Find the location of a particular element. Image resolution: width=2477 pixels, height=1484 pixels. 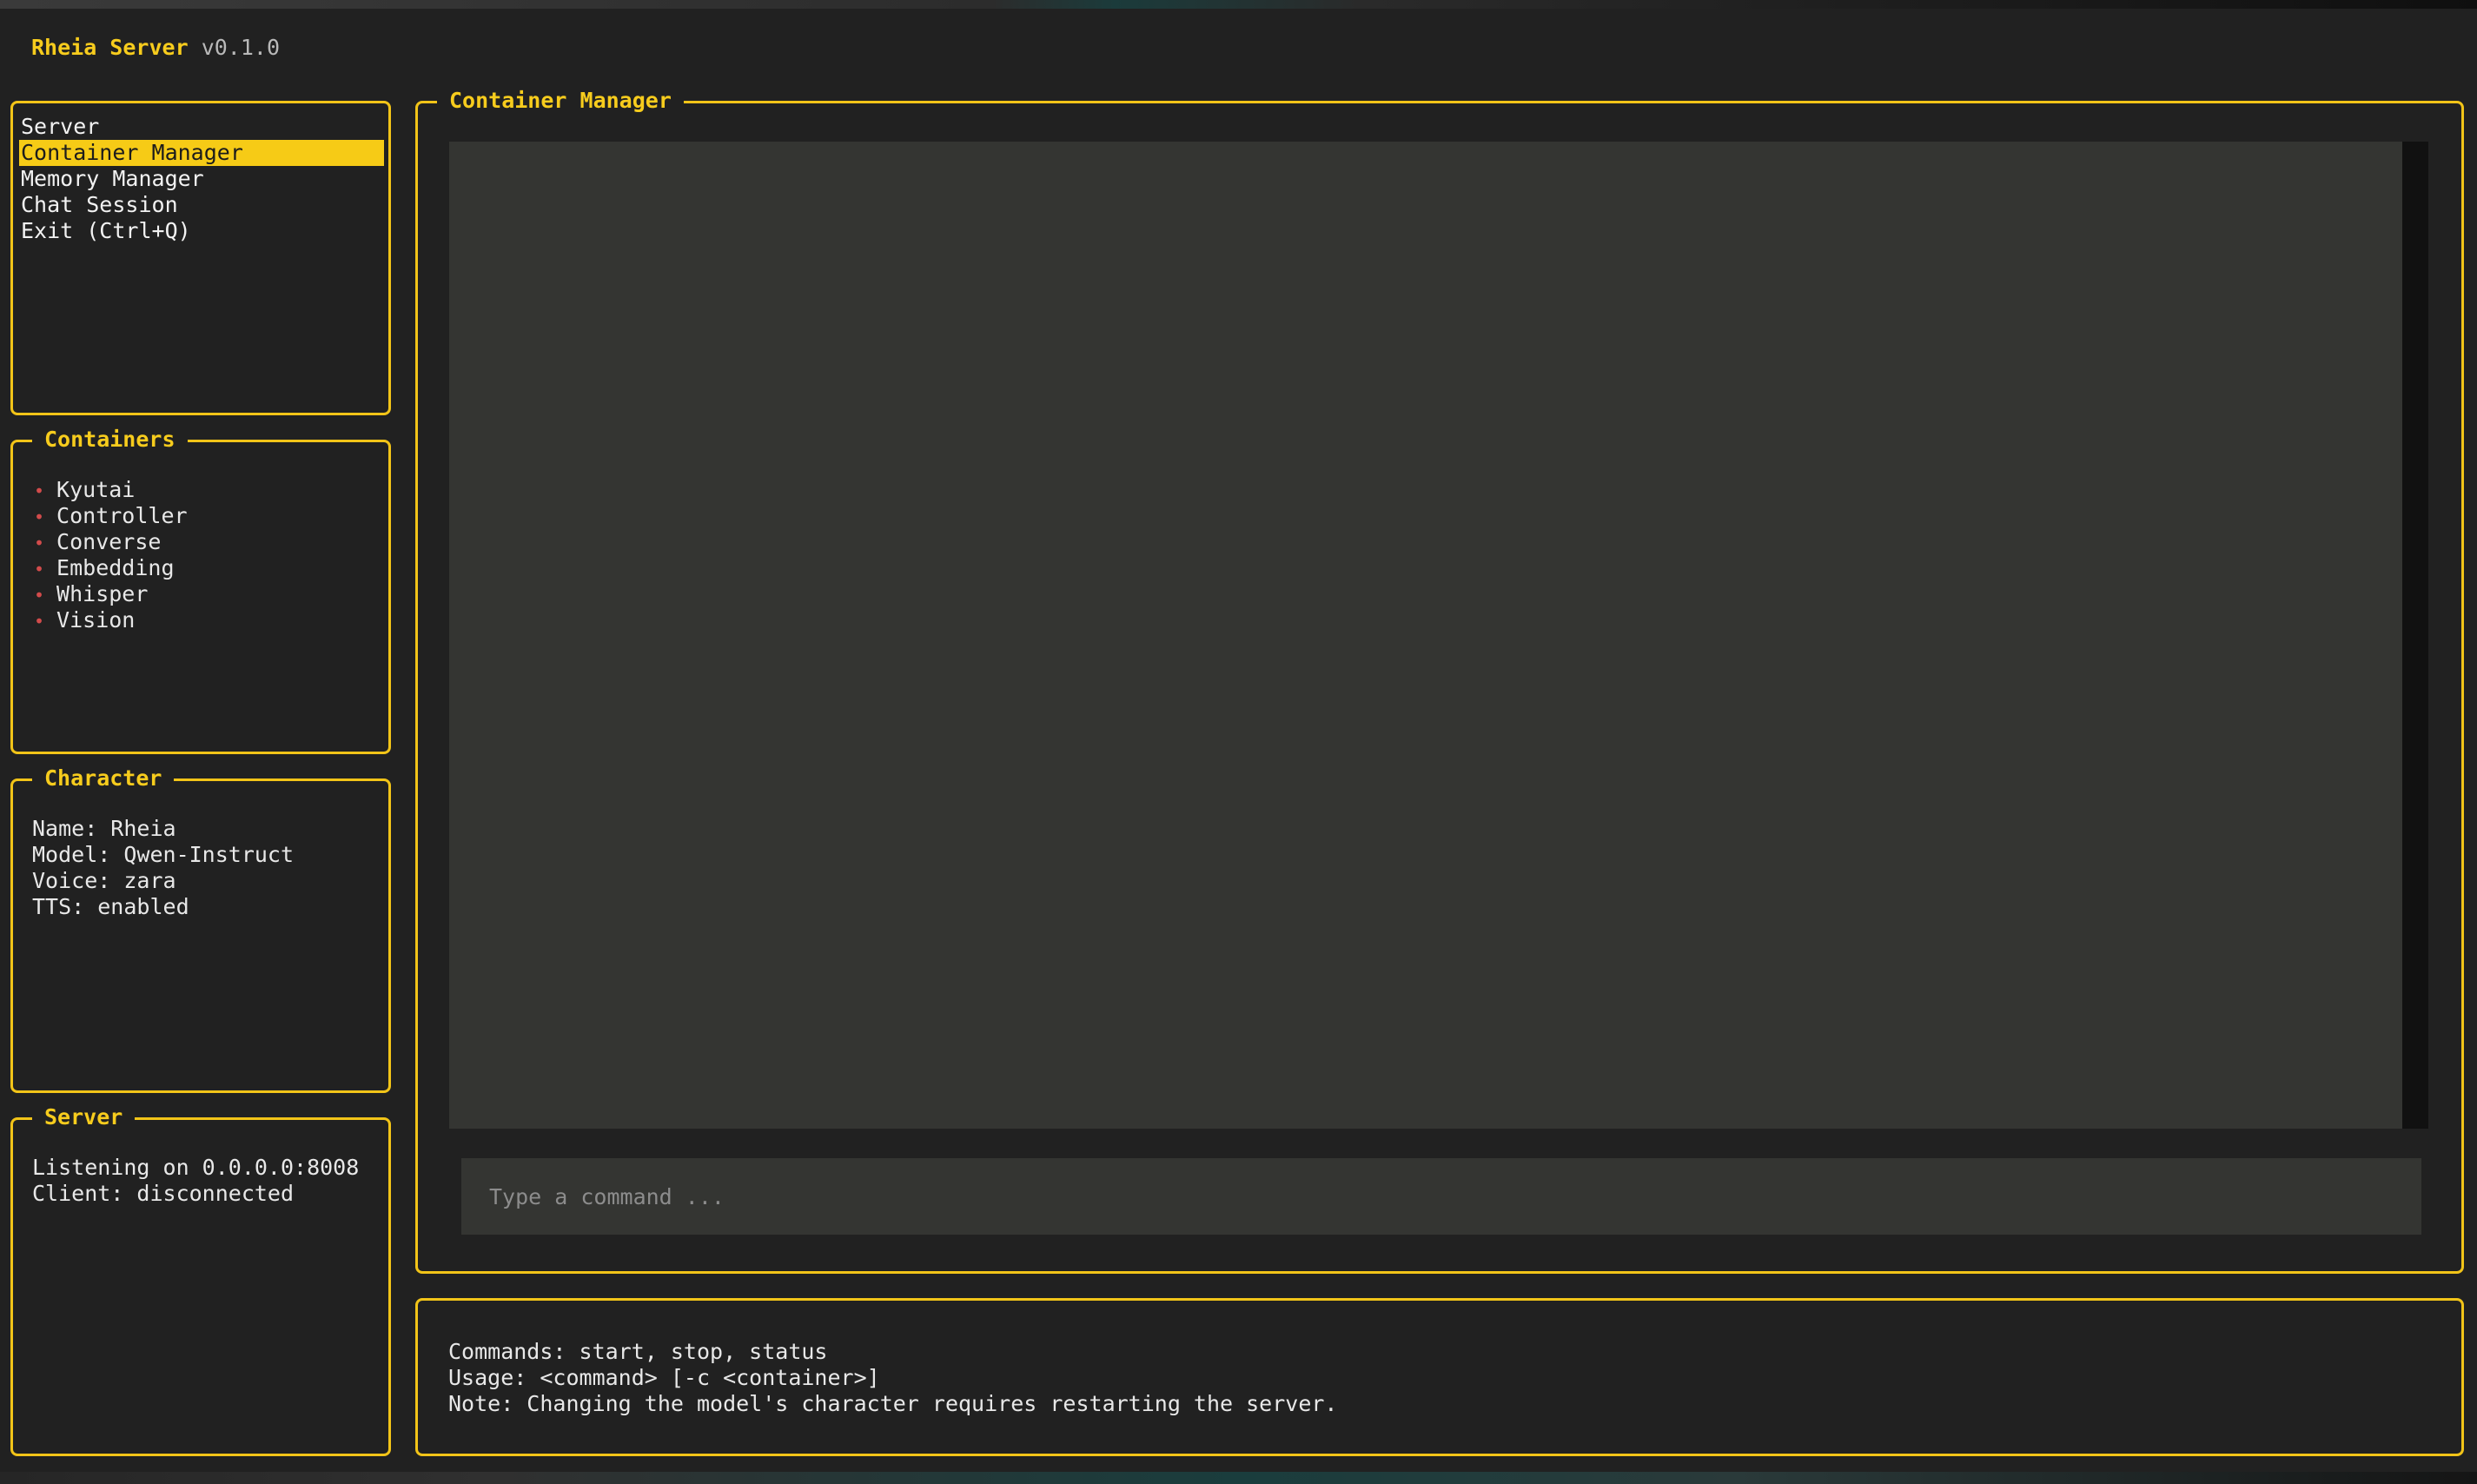

nav-item-memory-manager: Memory Manager is located at coordinates (201, 179).